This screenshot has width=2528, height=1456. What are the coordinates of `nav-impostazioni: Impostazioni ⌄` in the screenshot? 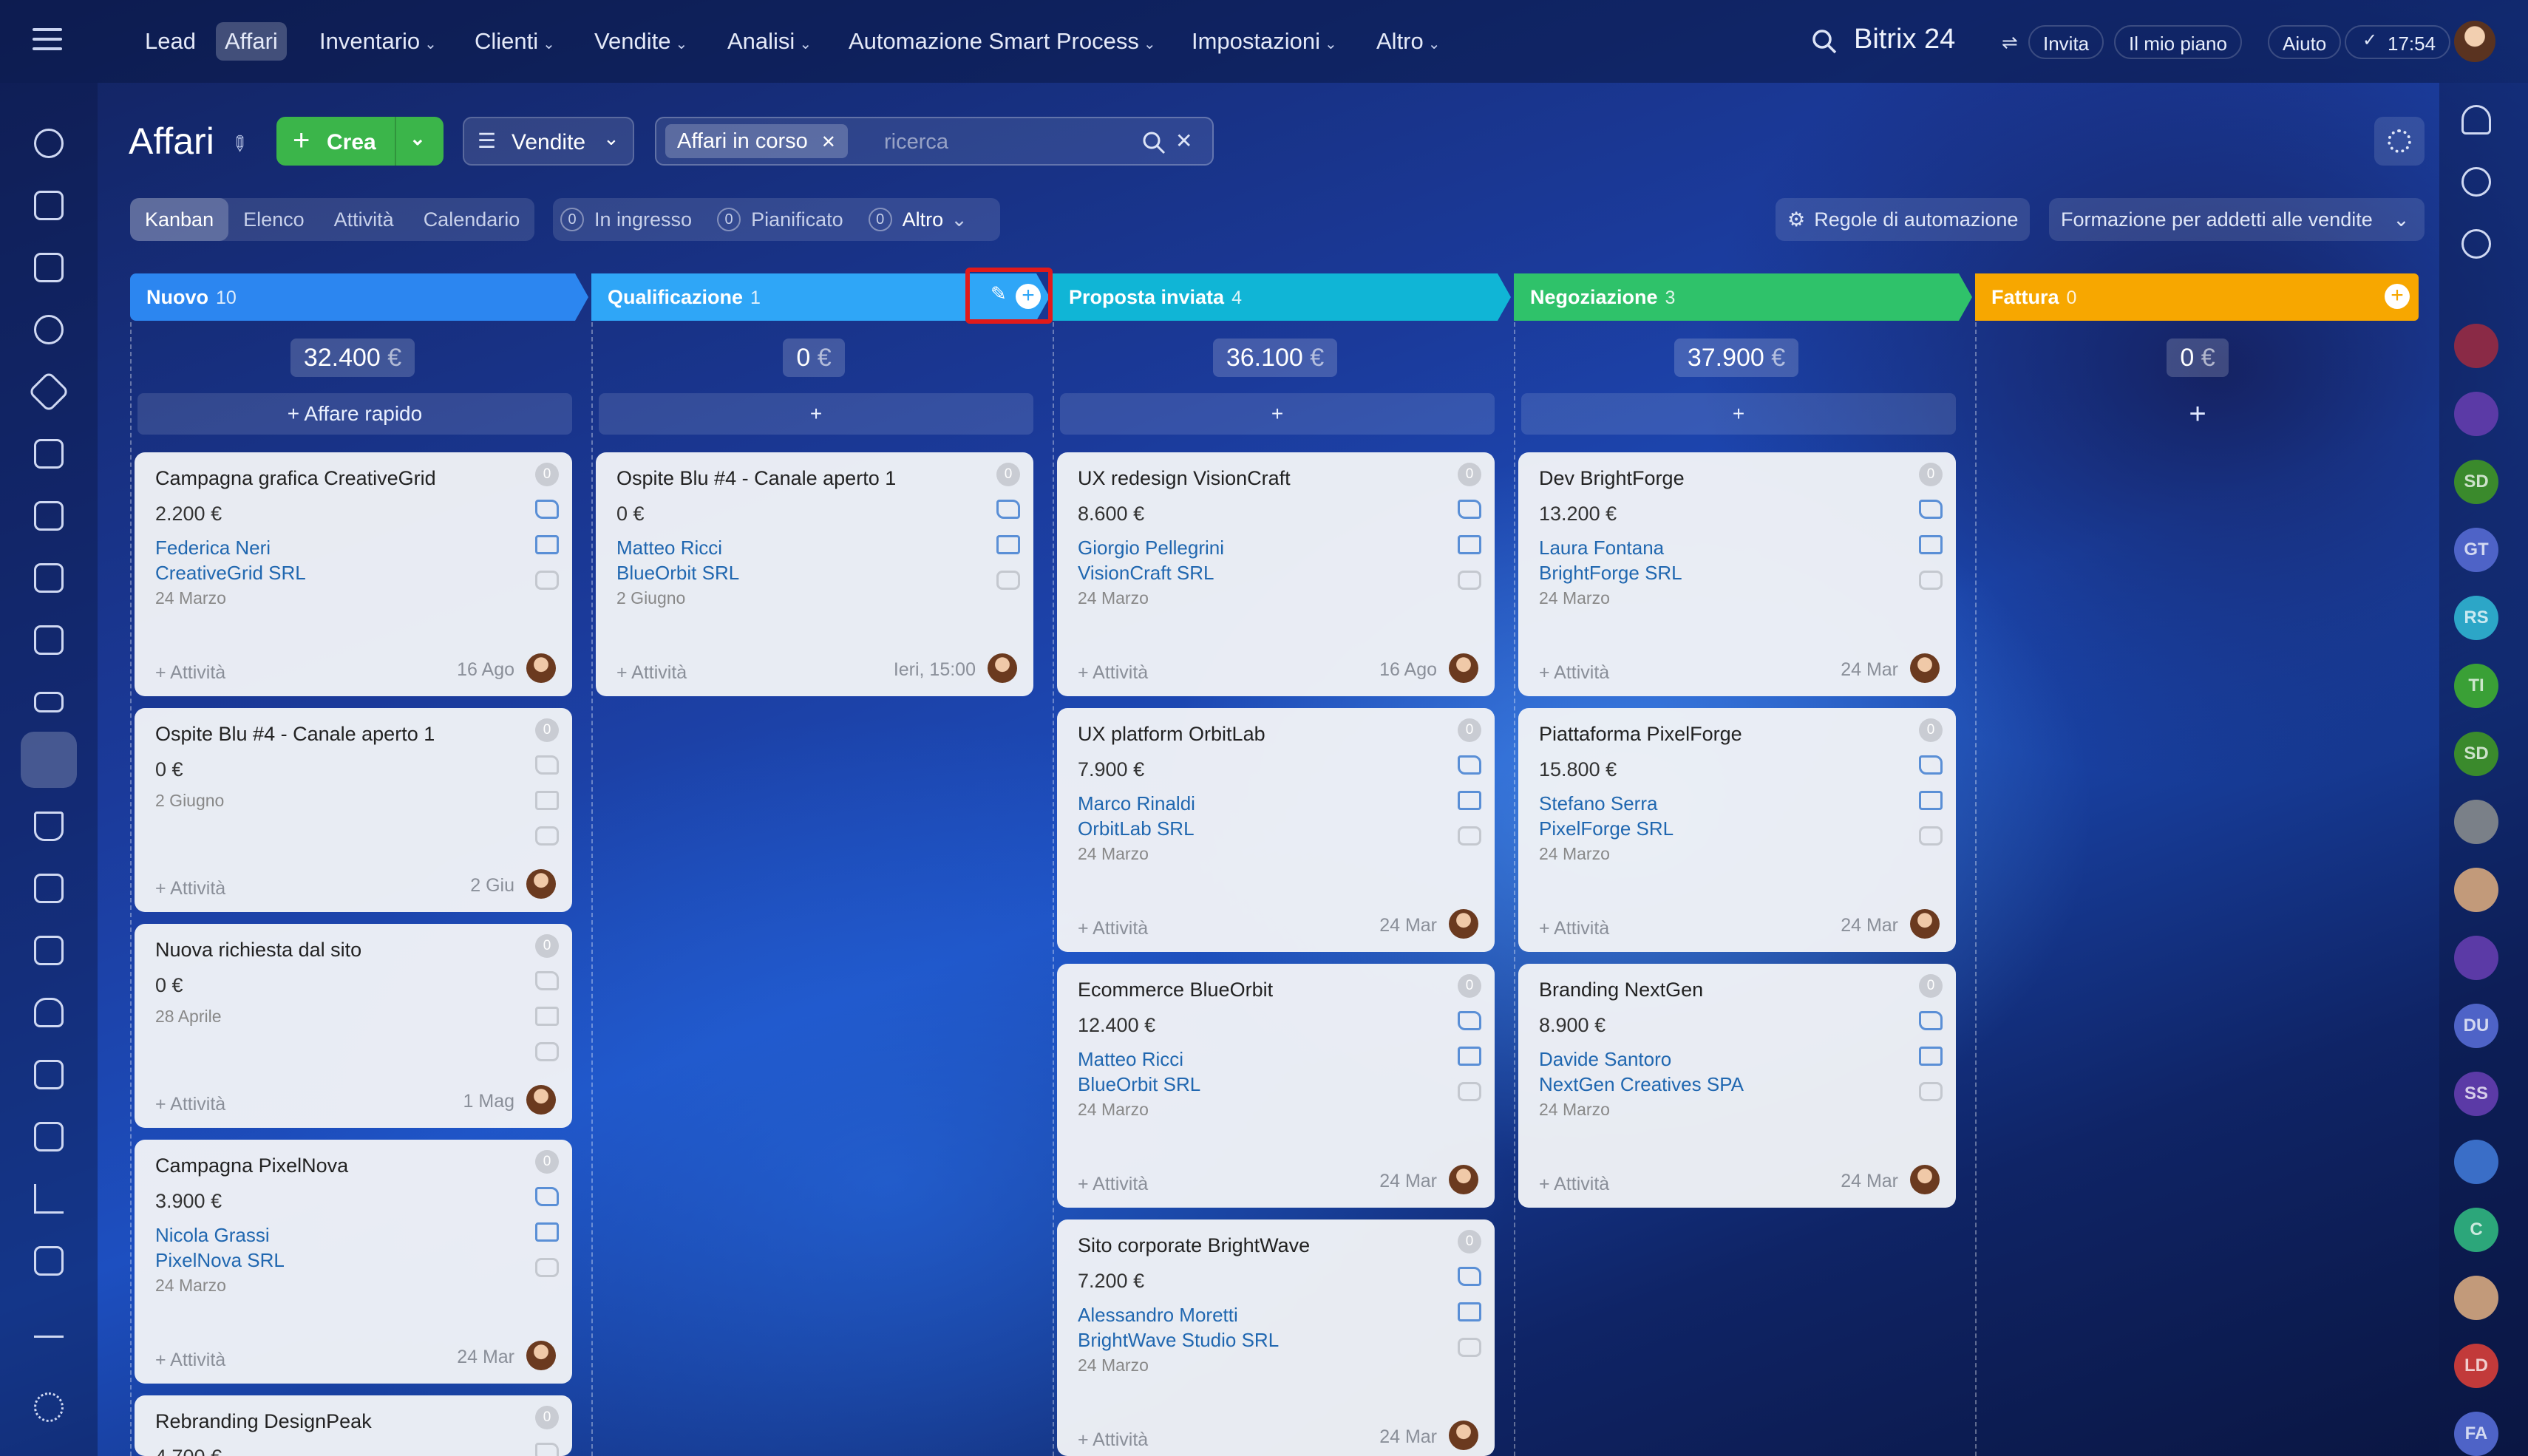 It's located at (1264, 41).